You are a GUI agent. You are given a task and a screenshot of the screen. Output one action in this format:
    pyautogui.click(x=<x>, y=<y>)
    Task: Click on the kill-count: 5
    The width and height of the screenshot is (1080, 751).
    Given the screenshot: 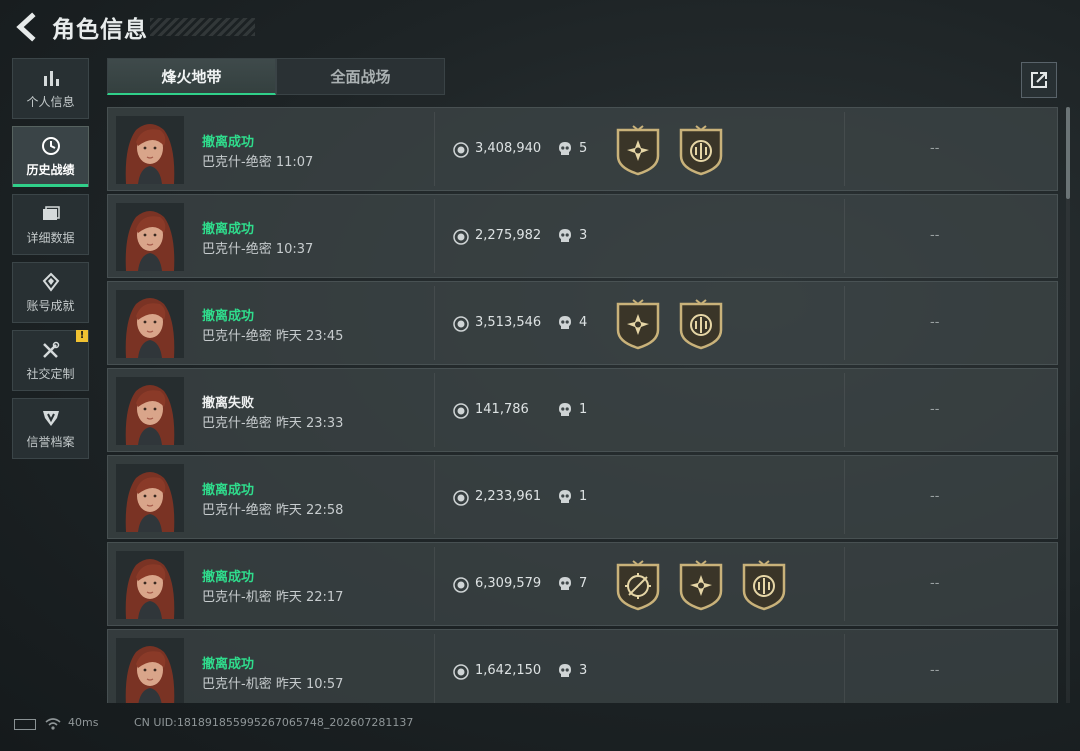 What is the action you would take?
    pyautogui.click(x=583, y=148)
    